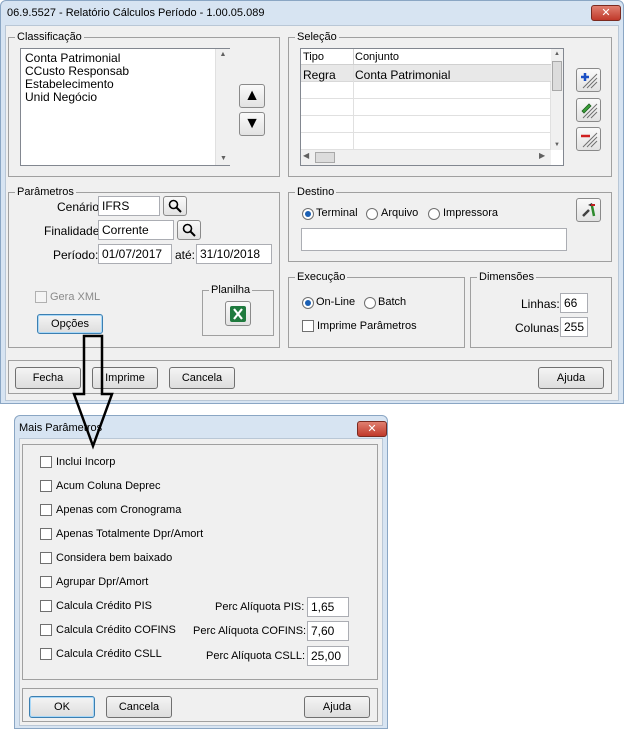 This screenshot has height=731, width=626. What do you see at coordinates (403, 75) in the screenshot?
I see `cell-conjunto: Conta Patrimonial` at bounding box center [403, 75].